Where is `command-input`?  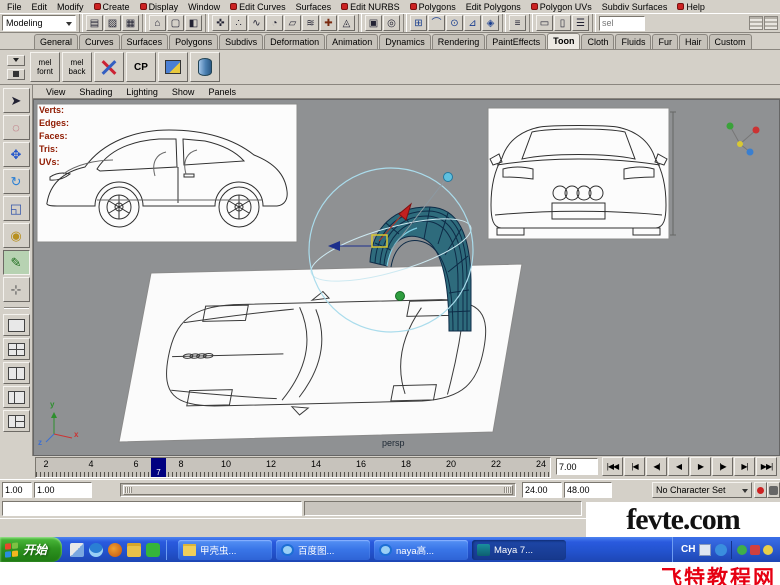 command-input is located at coordinates (152, 508).